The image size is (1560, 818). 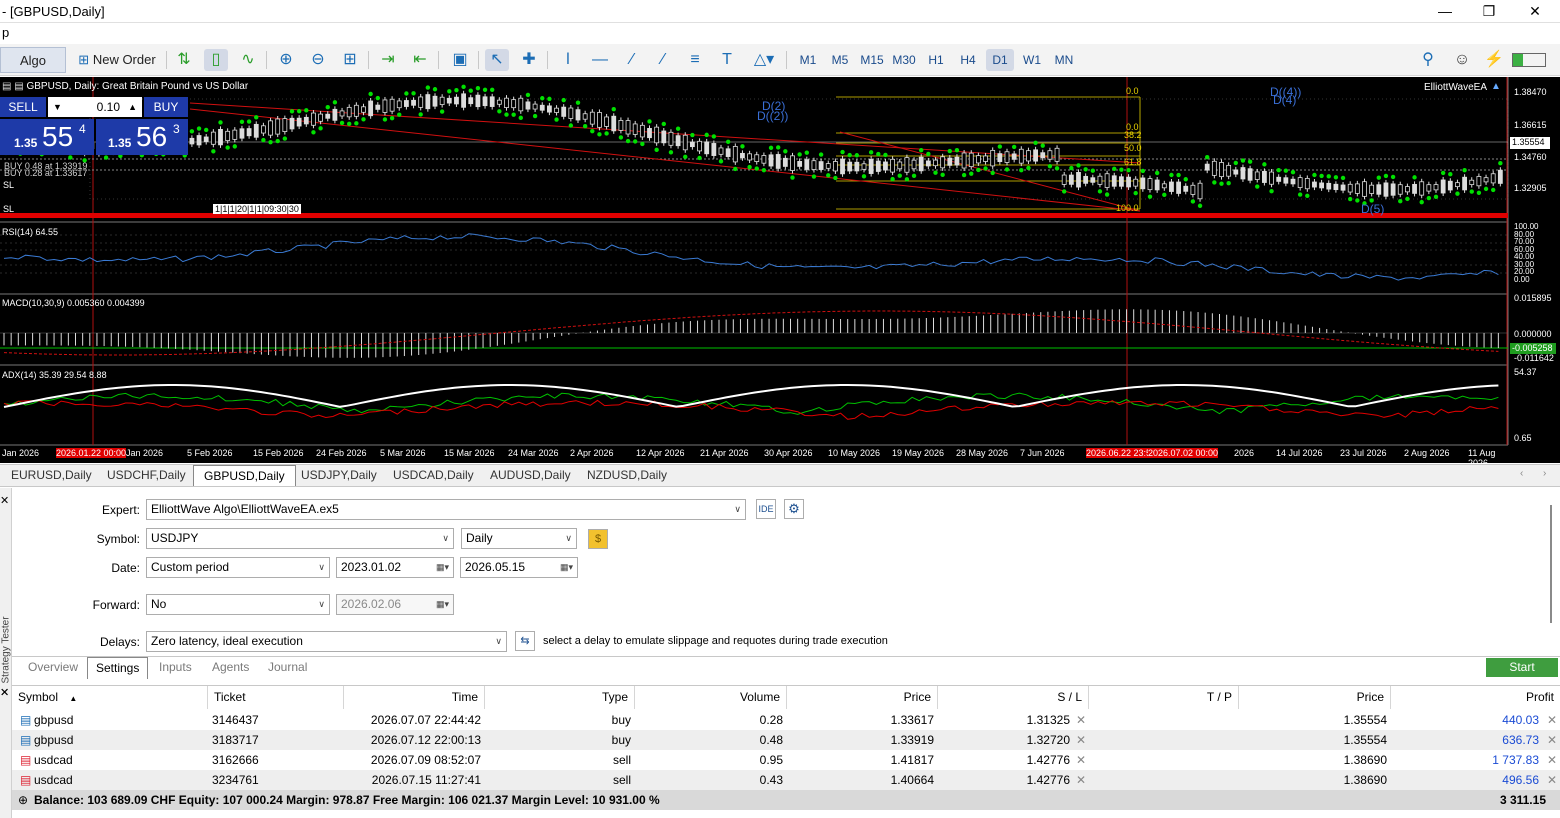 What do you see at coordinates (47, 137) in the screenshot?
I see `sell-price-box: 1.35 55 4` at bounding box center [47, 137].